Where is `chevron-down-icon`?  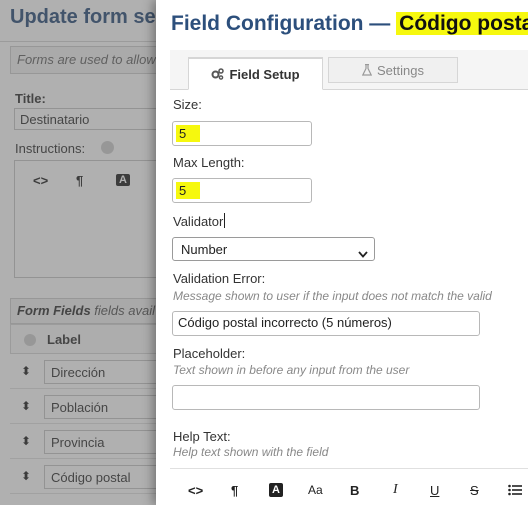
chevron-down-icon is located at coordinates (363, 253).